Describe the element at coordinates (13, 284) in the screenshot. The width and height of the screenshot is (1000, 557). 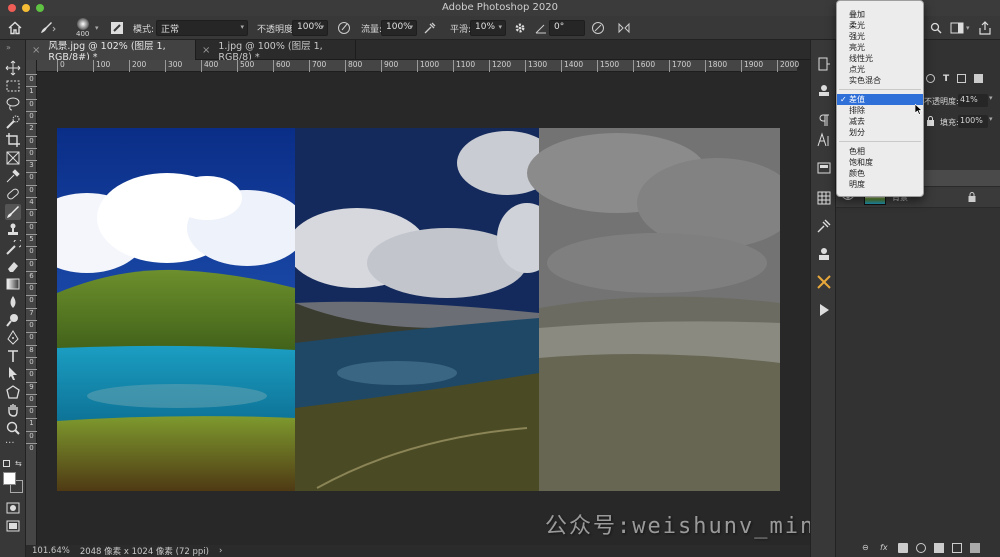
I see `gradient-tool-icon` at that location.